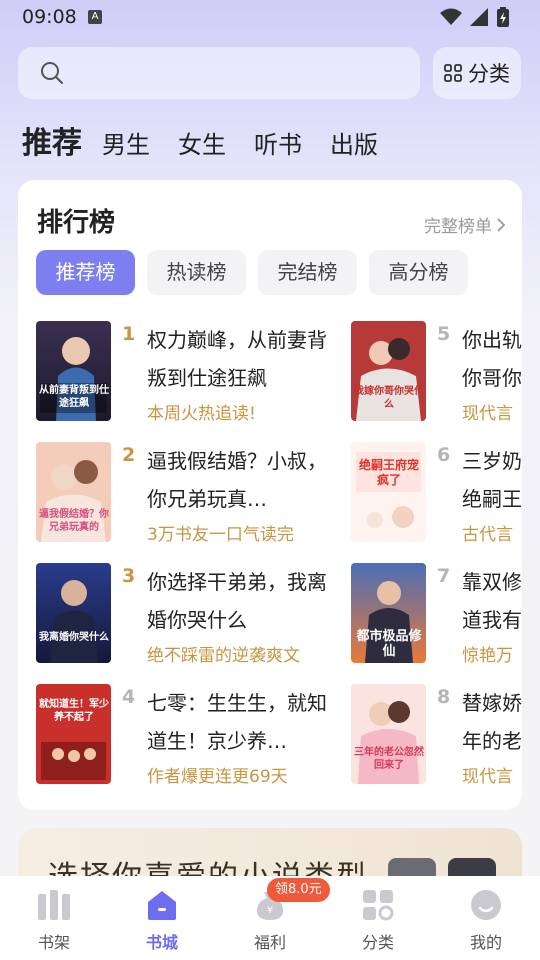  Describe the element at coordinates (388, 734) in the screenshot. I see `book-cover: 三年的老公忽然回来了` at that location.